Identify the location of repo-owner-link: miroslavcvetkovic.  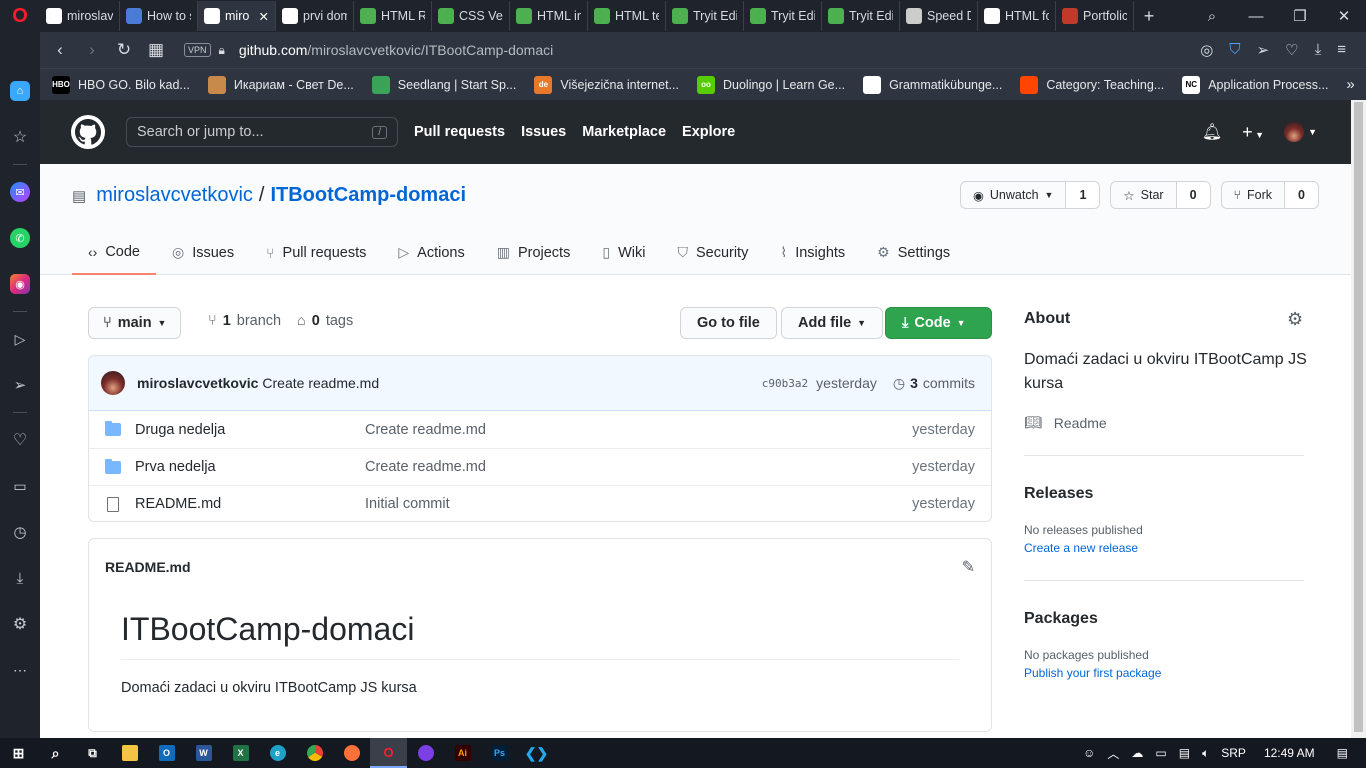
(174, 195).